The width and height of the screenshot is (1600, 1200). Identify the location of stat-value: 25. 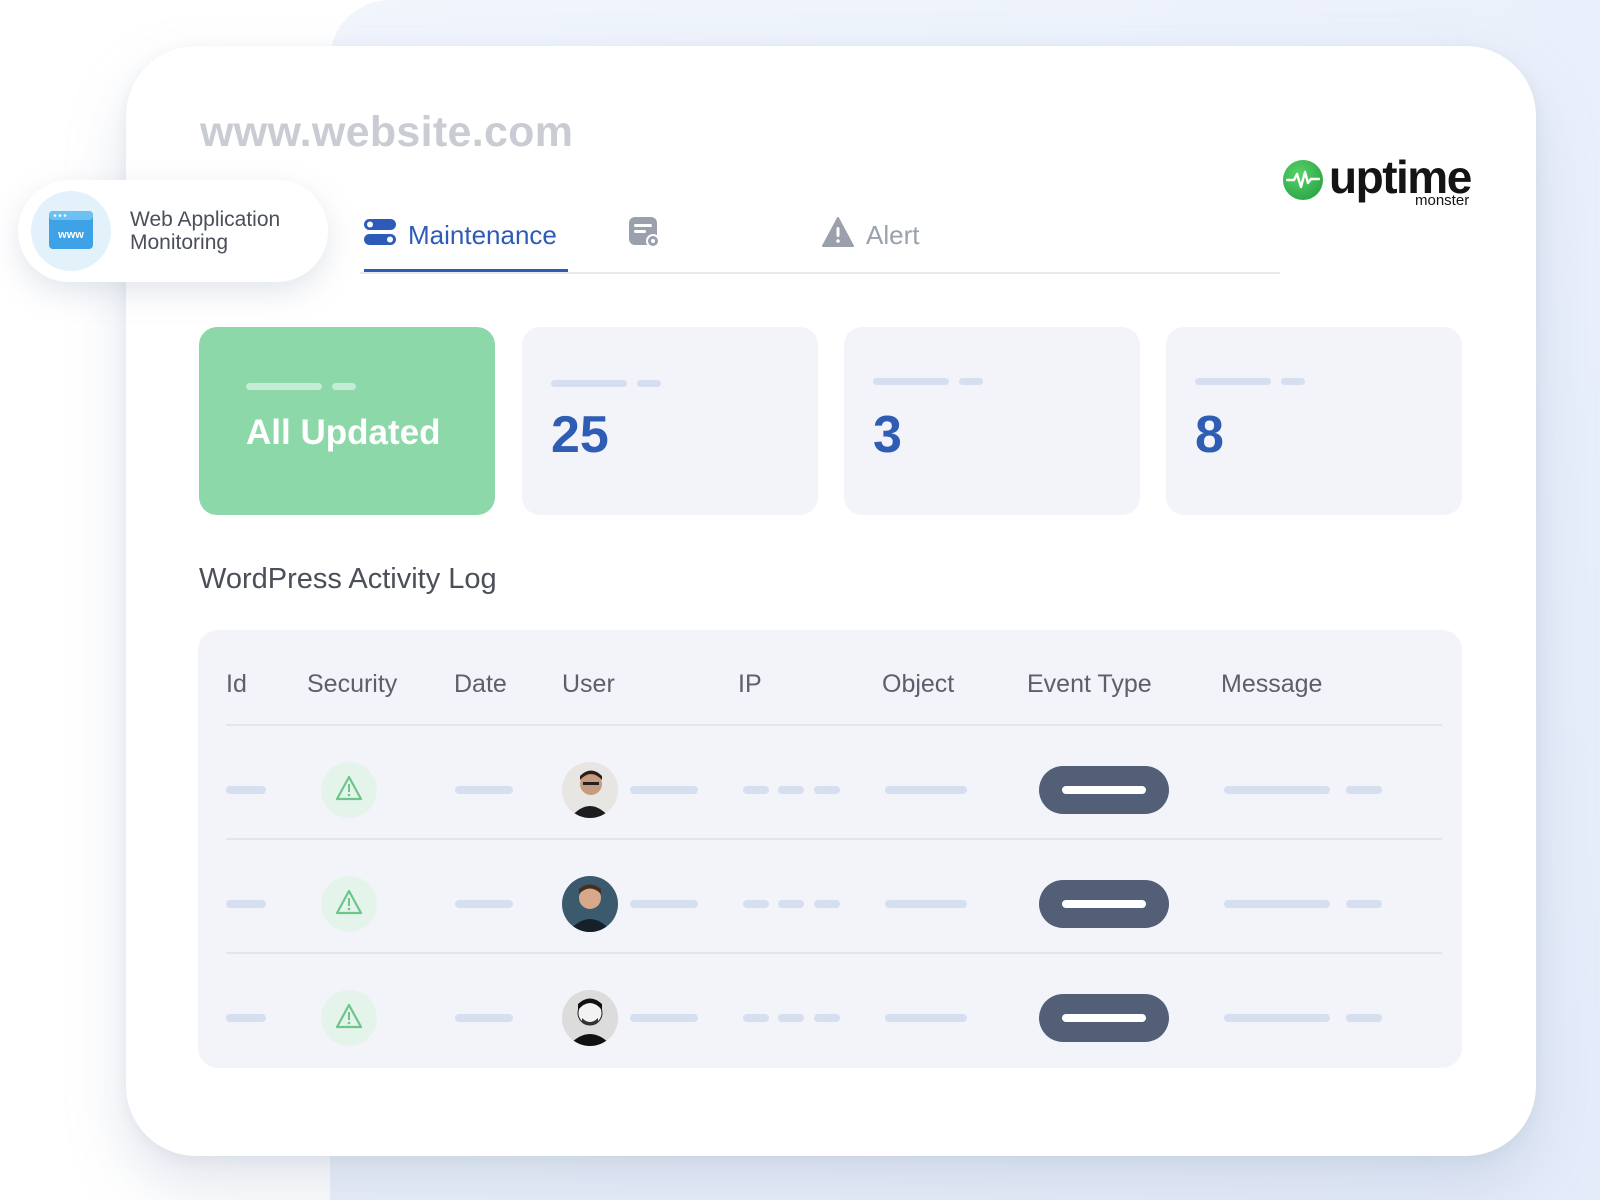
(580, 435).